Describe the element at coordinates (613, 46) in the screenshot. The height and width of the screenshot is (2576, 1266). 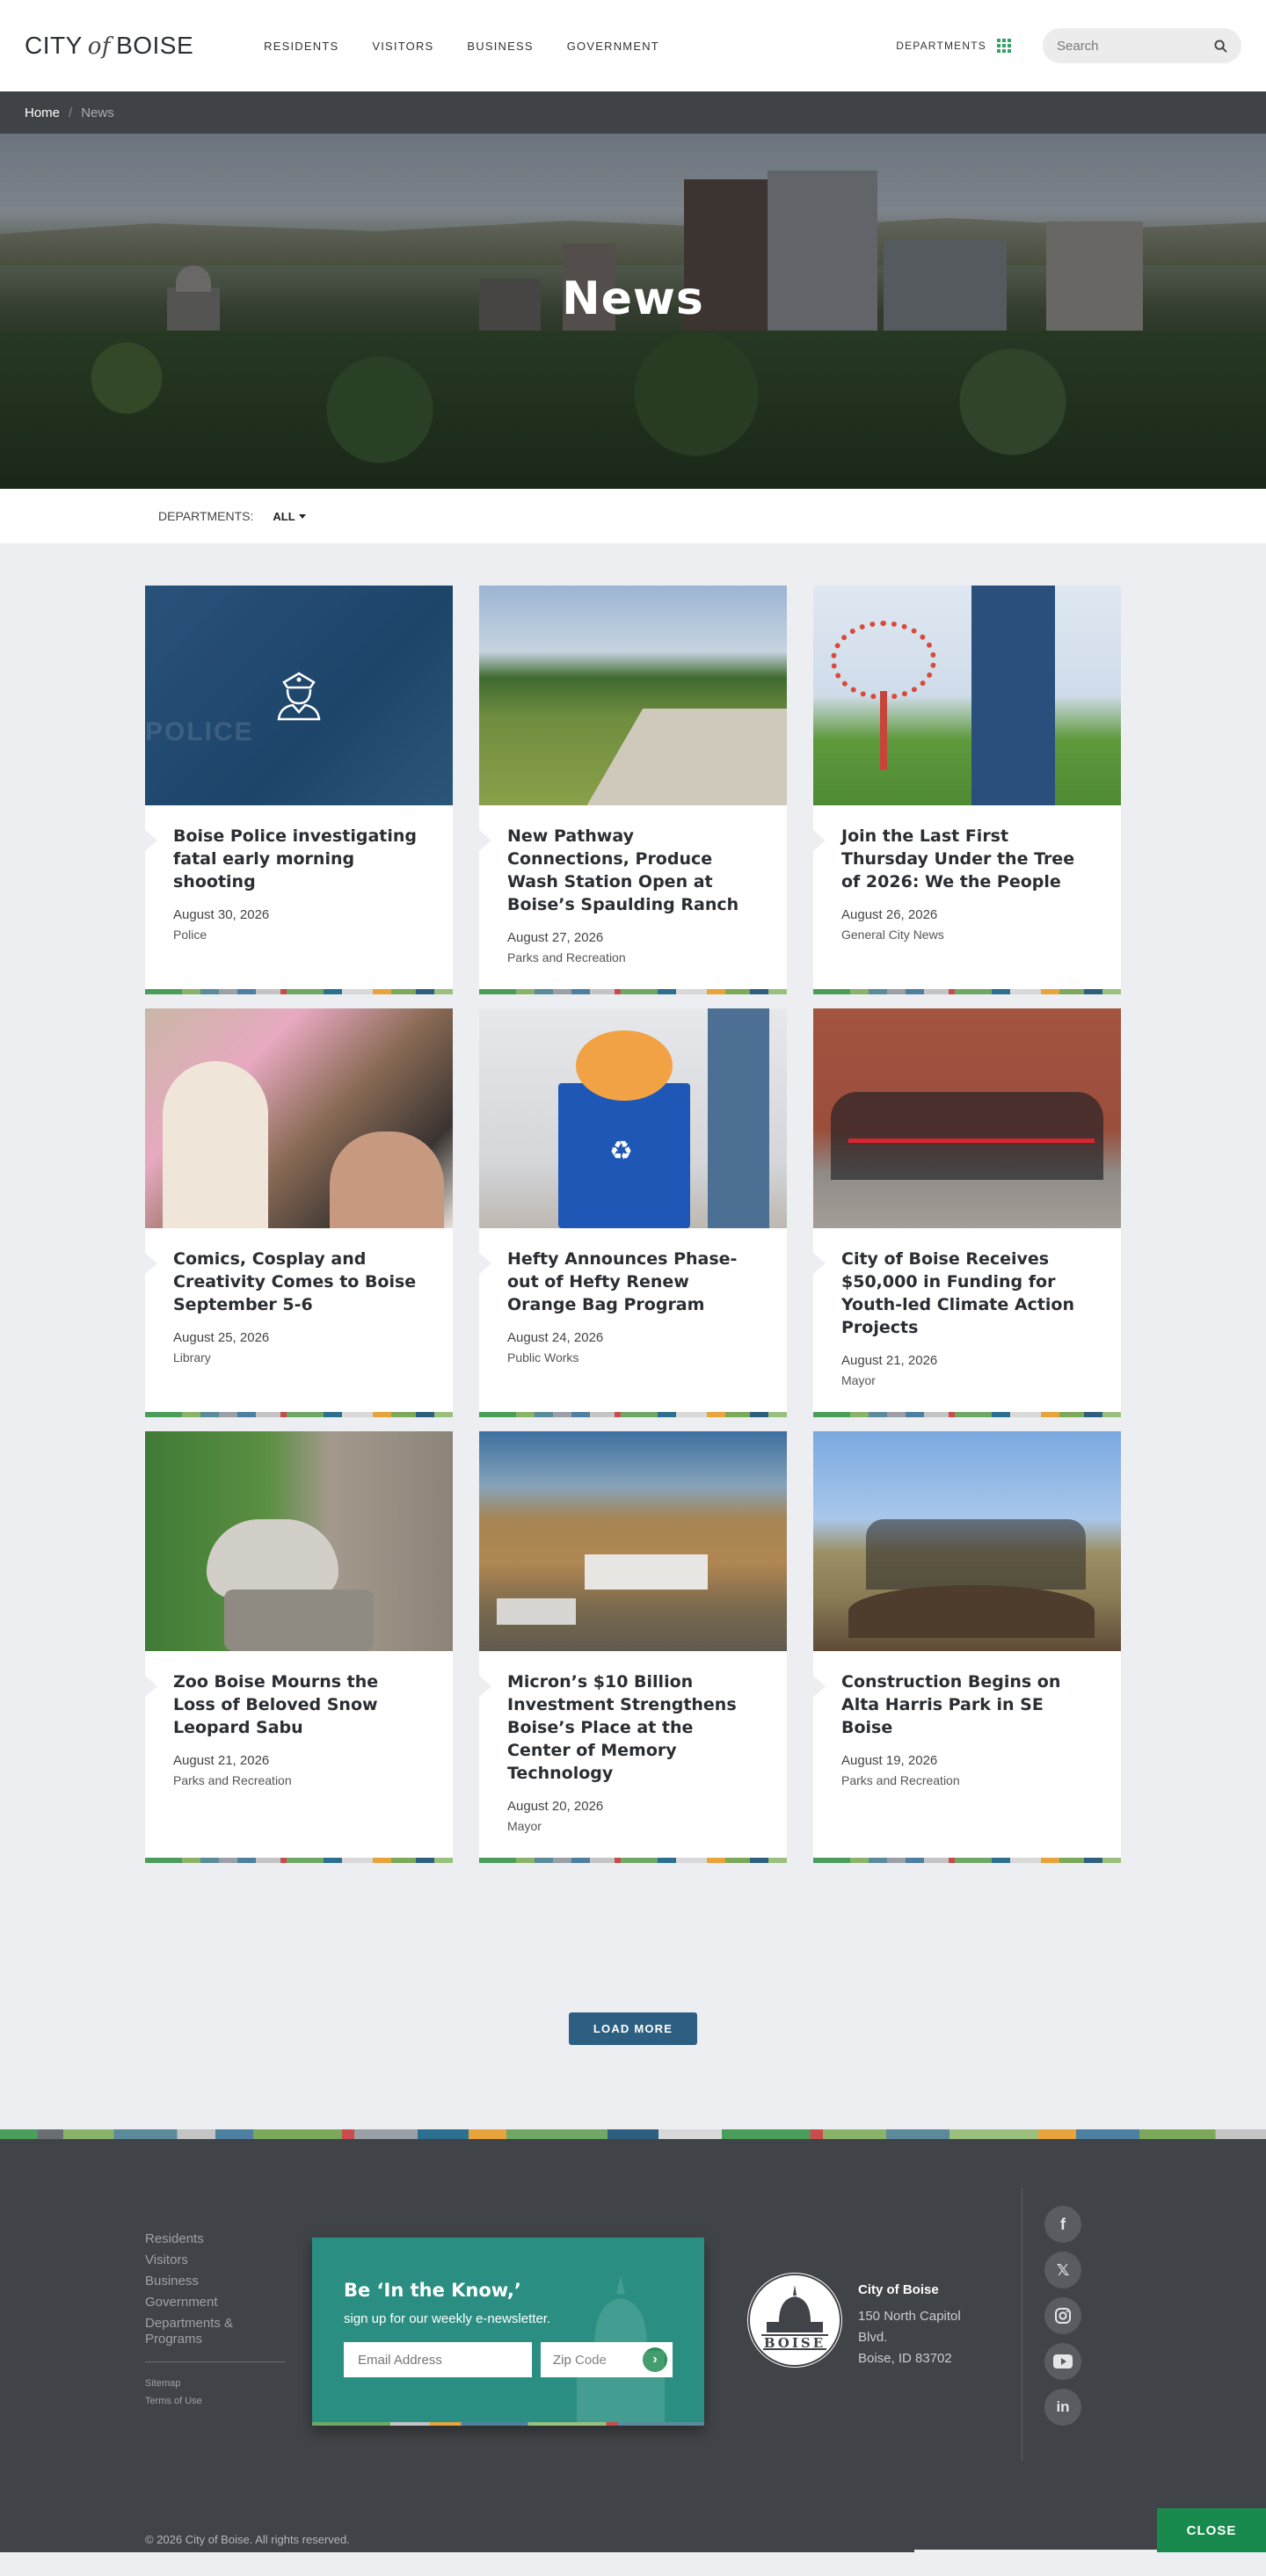
I see `nav-government: GOVERNMENT` at that location.